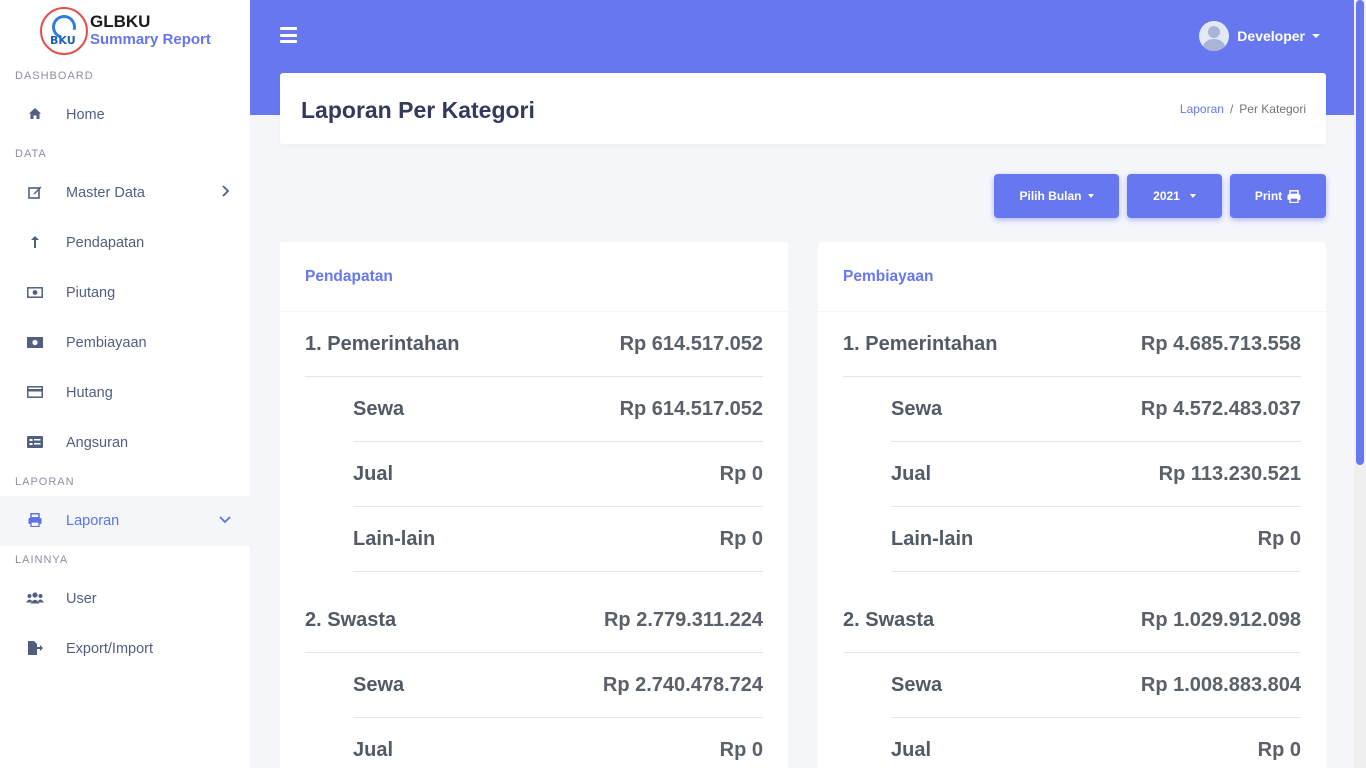  Describe the element at coordinates (1072, 277) in the screenshot. I see `card-title: Pembiayaan` at that location.